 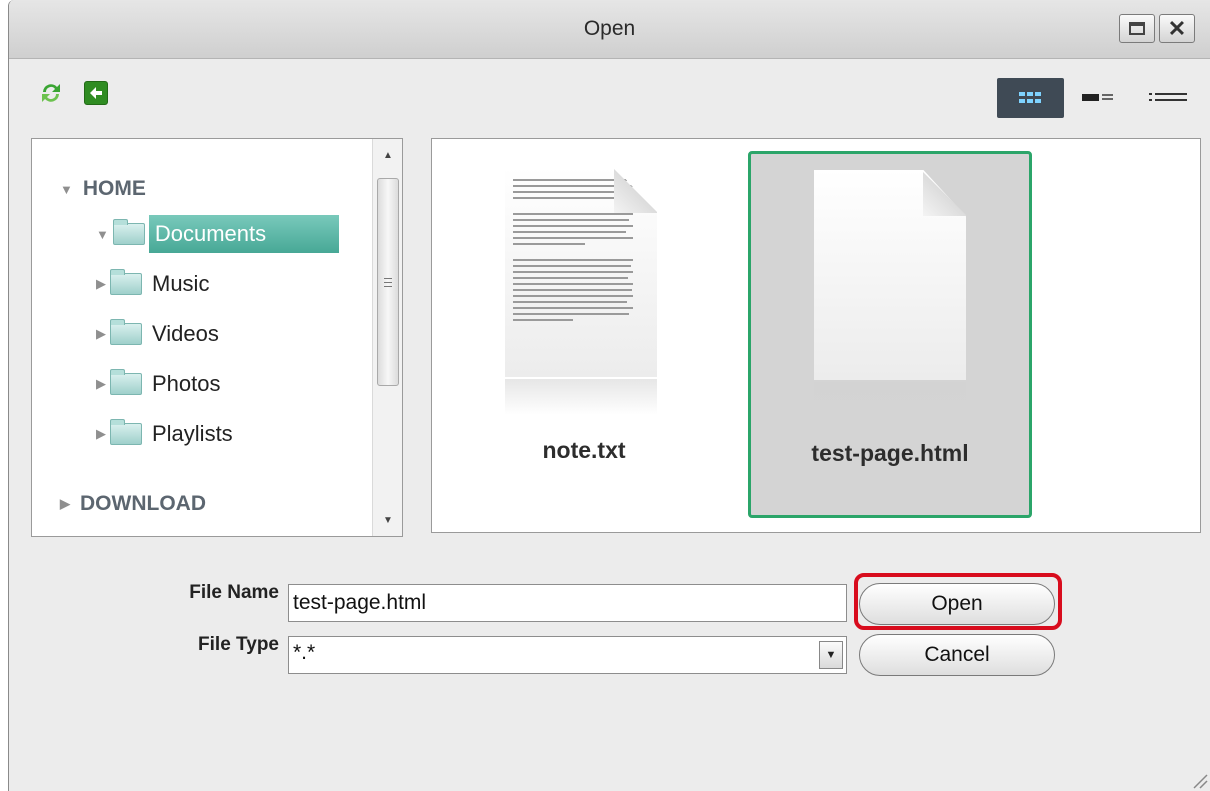 What do you see at coordinates (192, 433) in the screenshot?
I see `tree-item-label: Playlists` at bounding box center [192, 433].